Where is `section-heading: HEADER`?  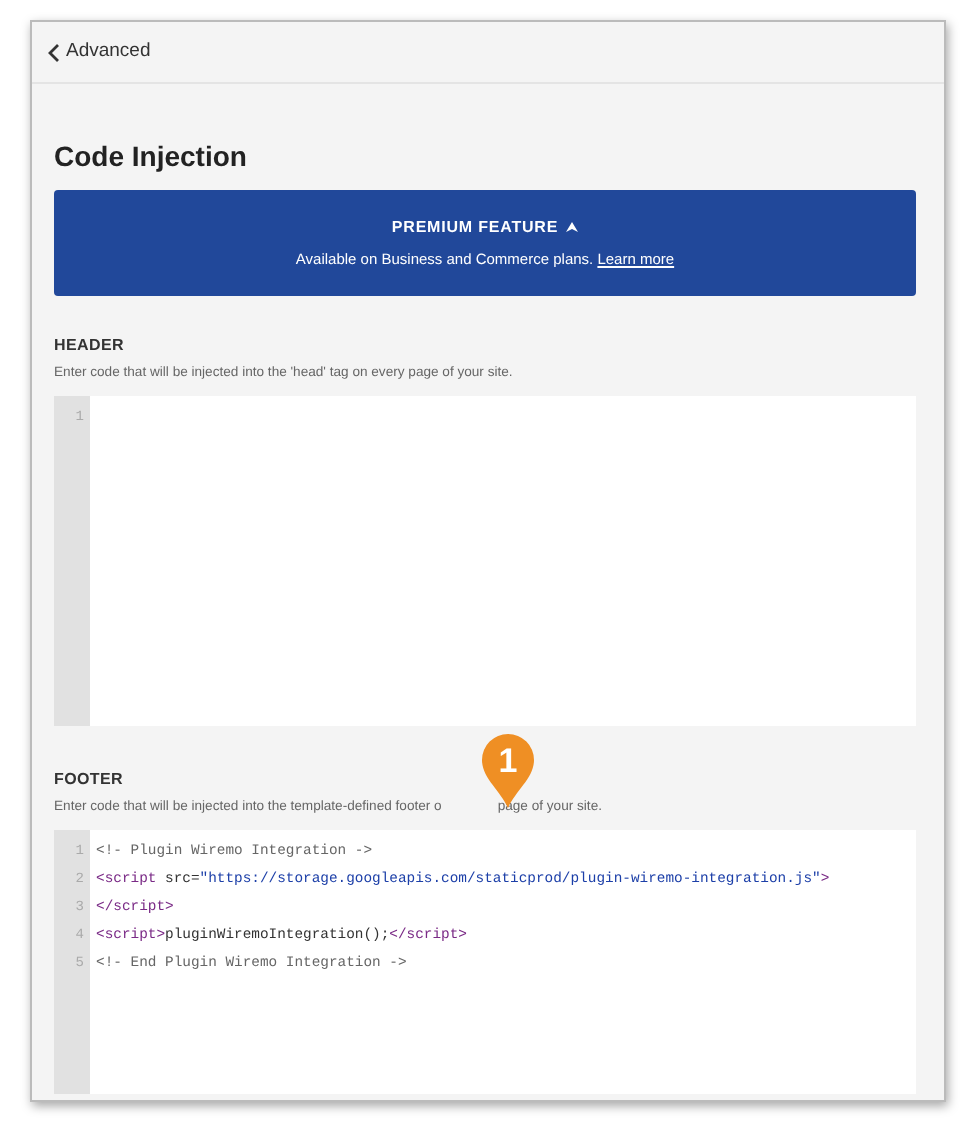 section-heading: HEADER is located at coordinates (90, 346).